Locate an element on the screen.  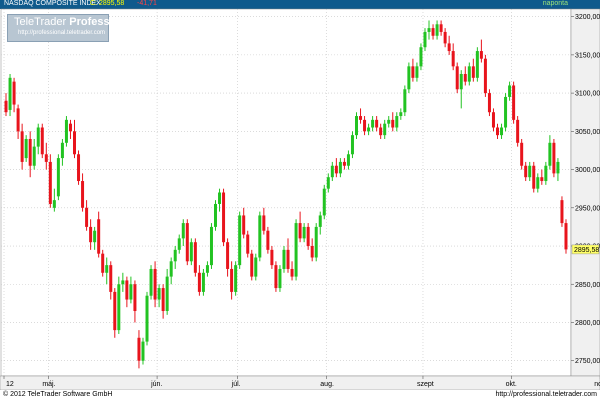
y-tick-label: 3050,00 is located at coordinates (587, 132).